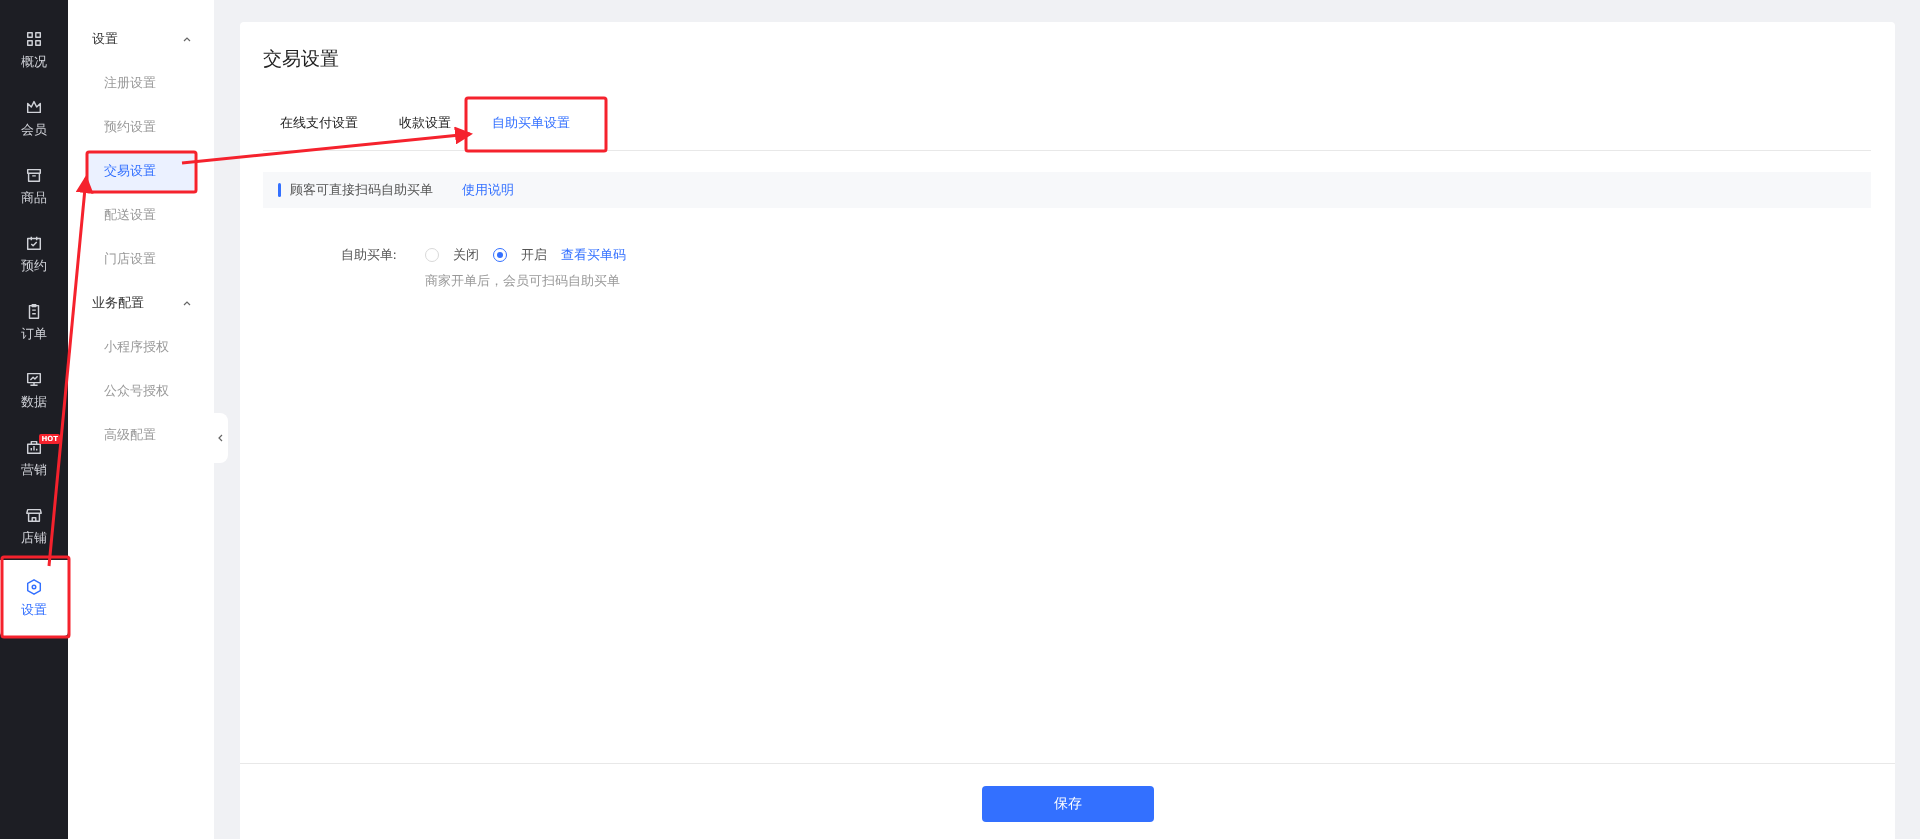 This screenshot has height=839, width=1920. I want to click on page-title: 交易设置, so click(301, 58).